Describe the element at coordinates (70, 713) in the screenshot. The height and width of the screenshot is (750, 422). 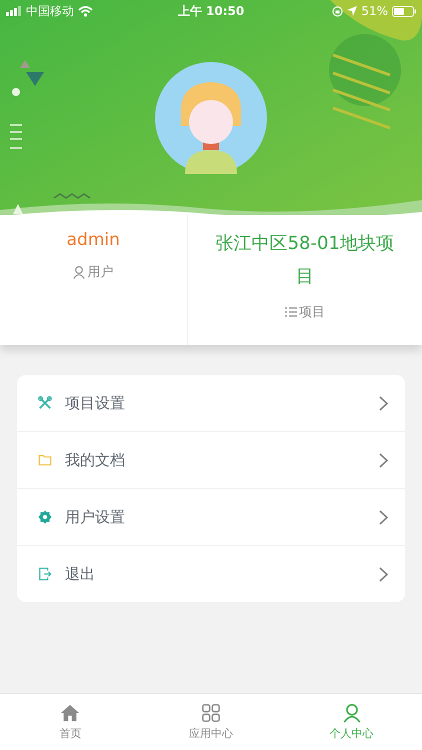
I see `home-icon` at that location.